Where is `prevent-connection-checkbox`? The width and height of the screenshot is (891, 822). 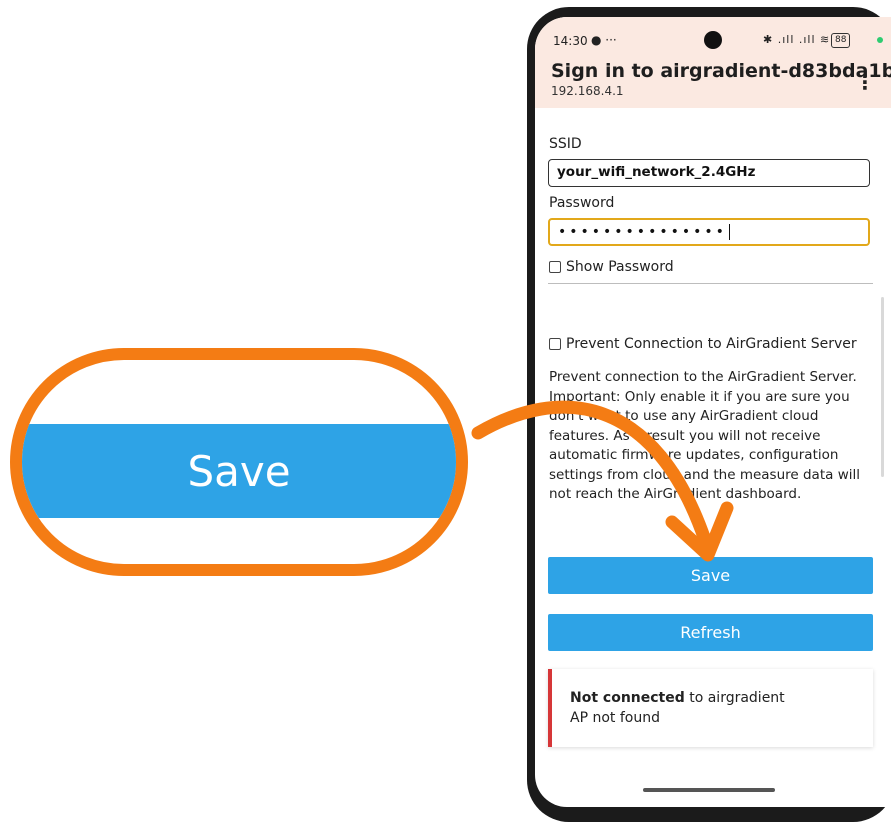 prevent-connection-checkbox is located at coordinates (555, 344).